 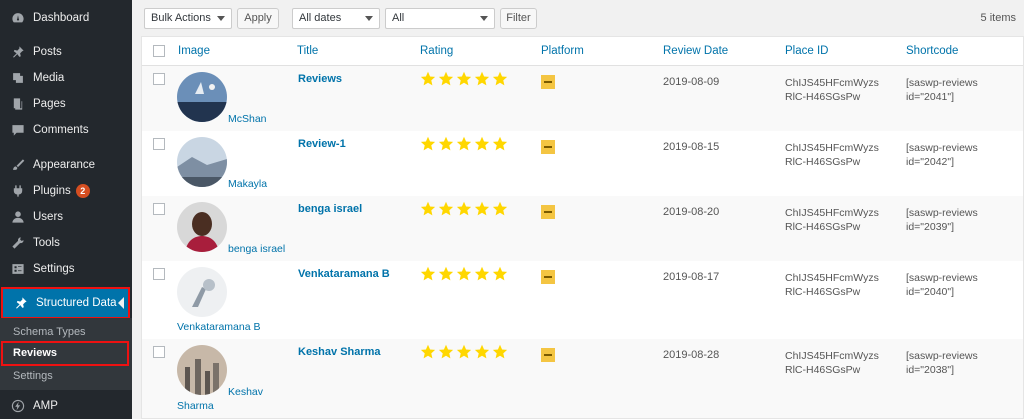 I want to click on column-header-platform: Platform, so click(x=562, y=51).